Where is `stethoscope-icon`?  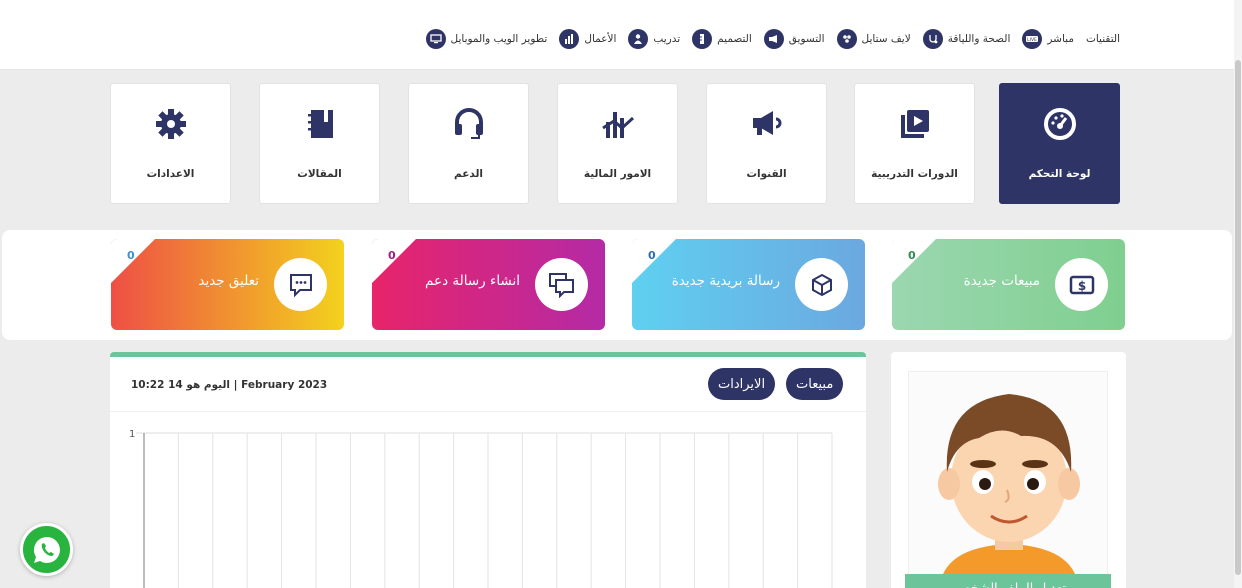 stethoscope-icon is located at coordinates (932, 39).